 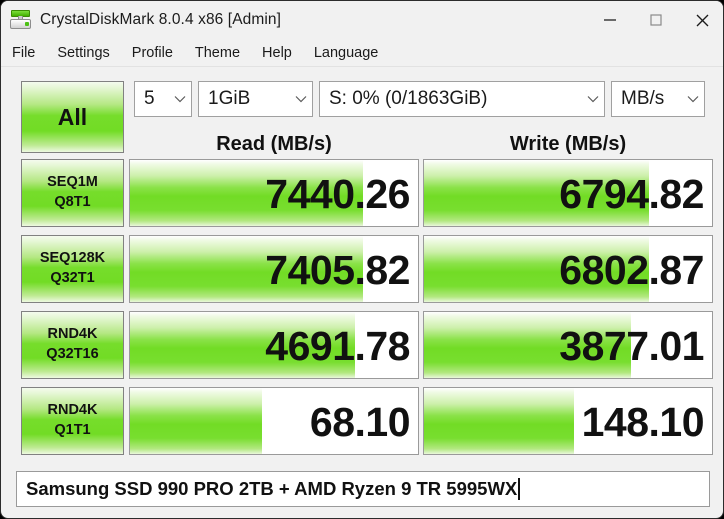 I want to click on read-result-value: 7405.82, so click(x=337, y=269).